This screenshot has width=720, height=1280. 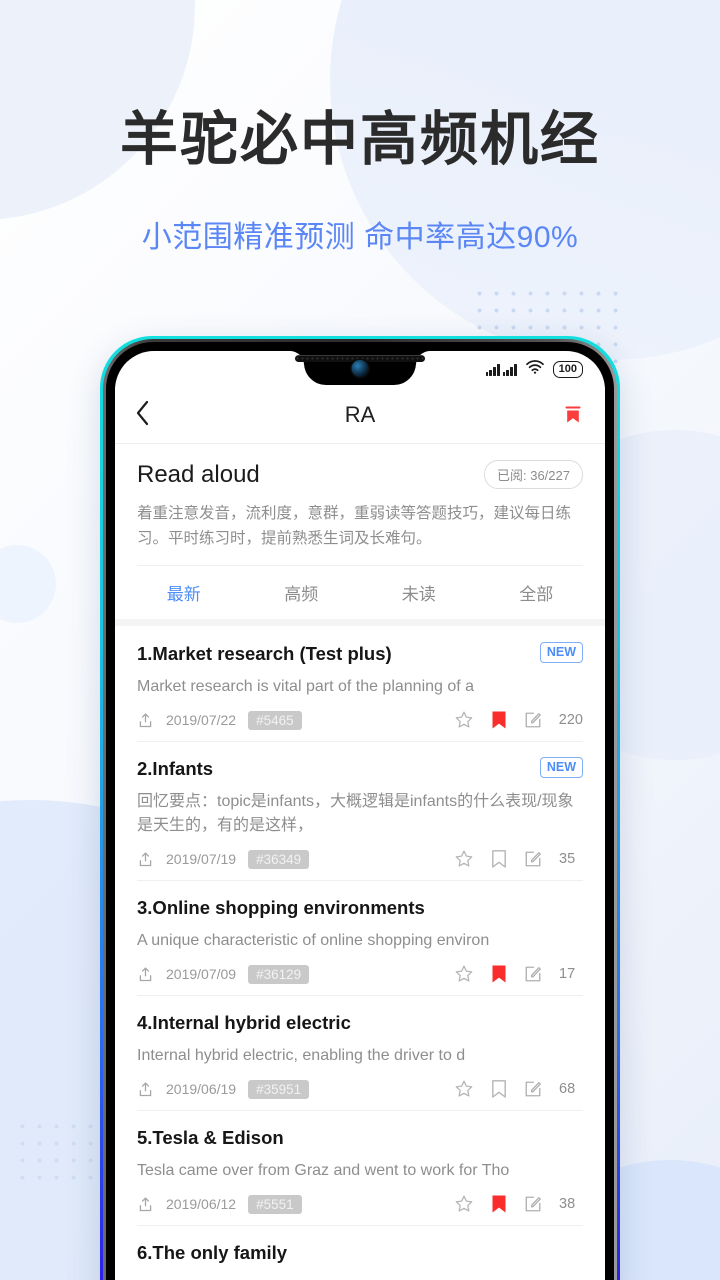 I want to click on item-count: 35, so click(x=567, y=859).